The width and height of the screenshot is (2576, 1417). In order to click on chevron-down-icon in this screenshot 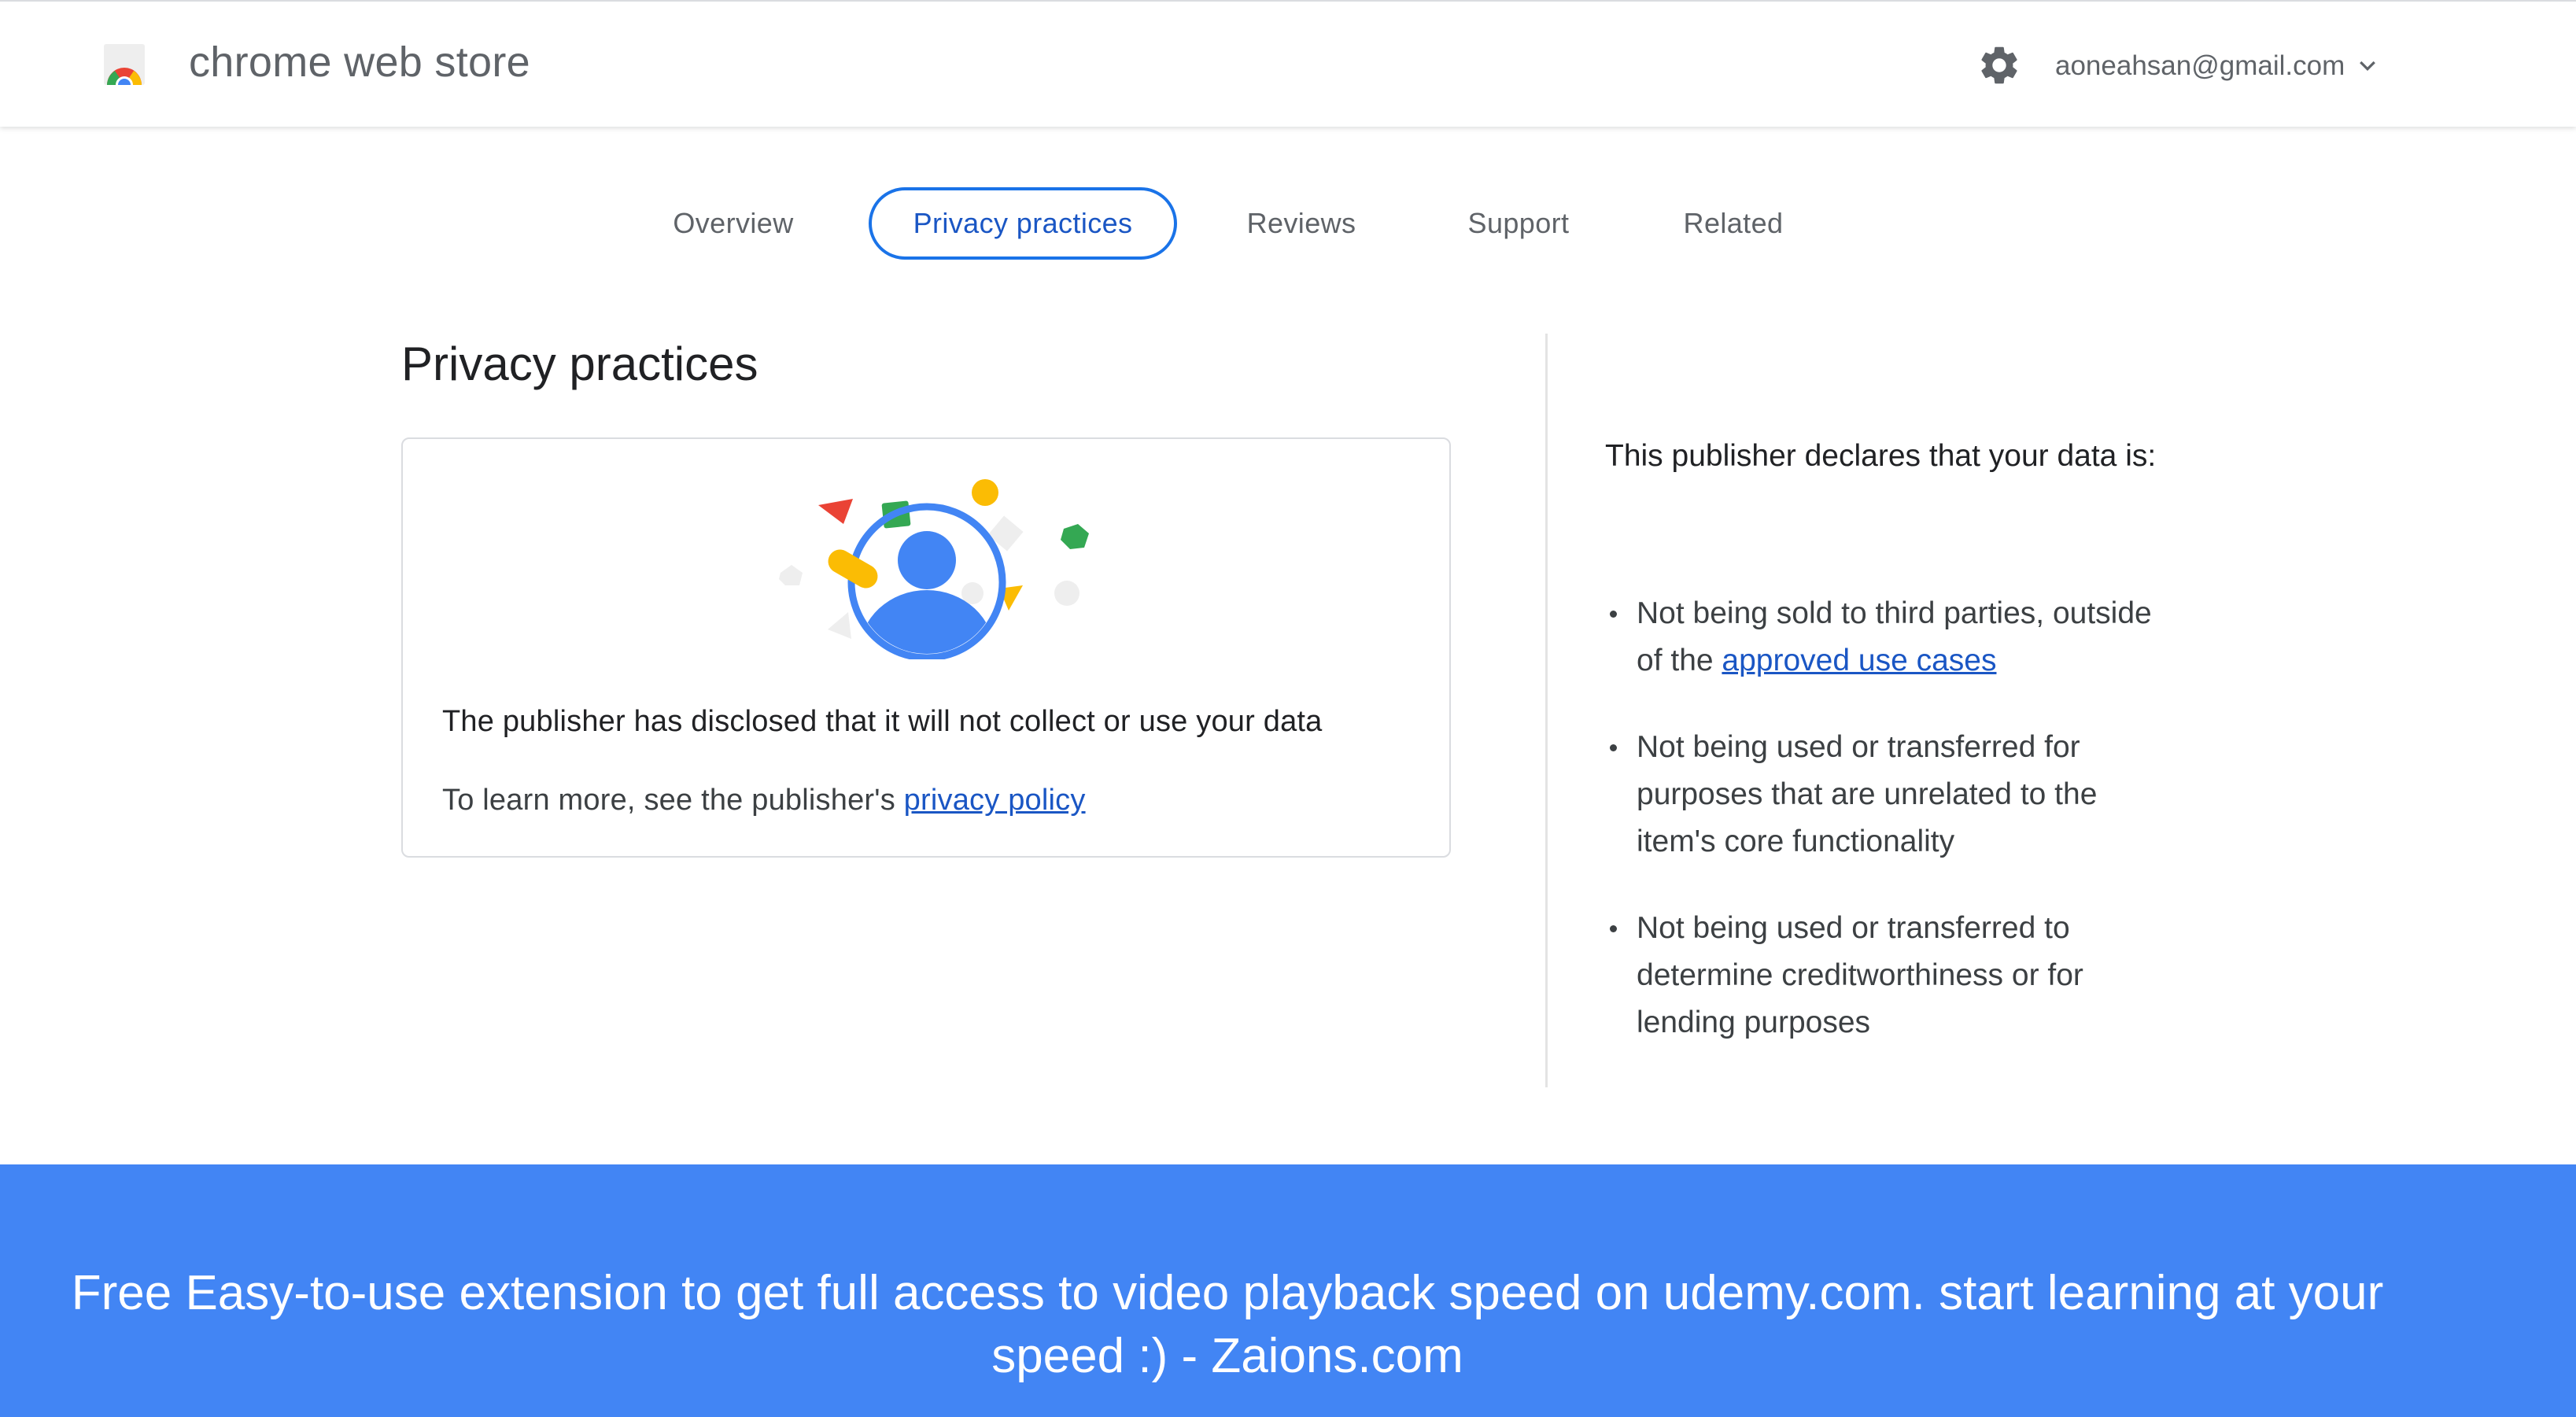, I will do `click(2368, 66)`.